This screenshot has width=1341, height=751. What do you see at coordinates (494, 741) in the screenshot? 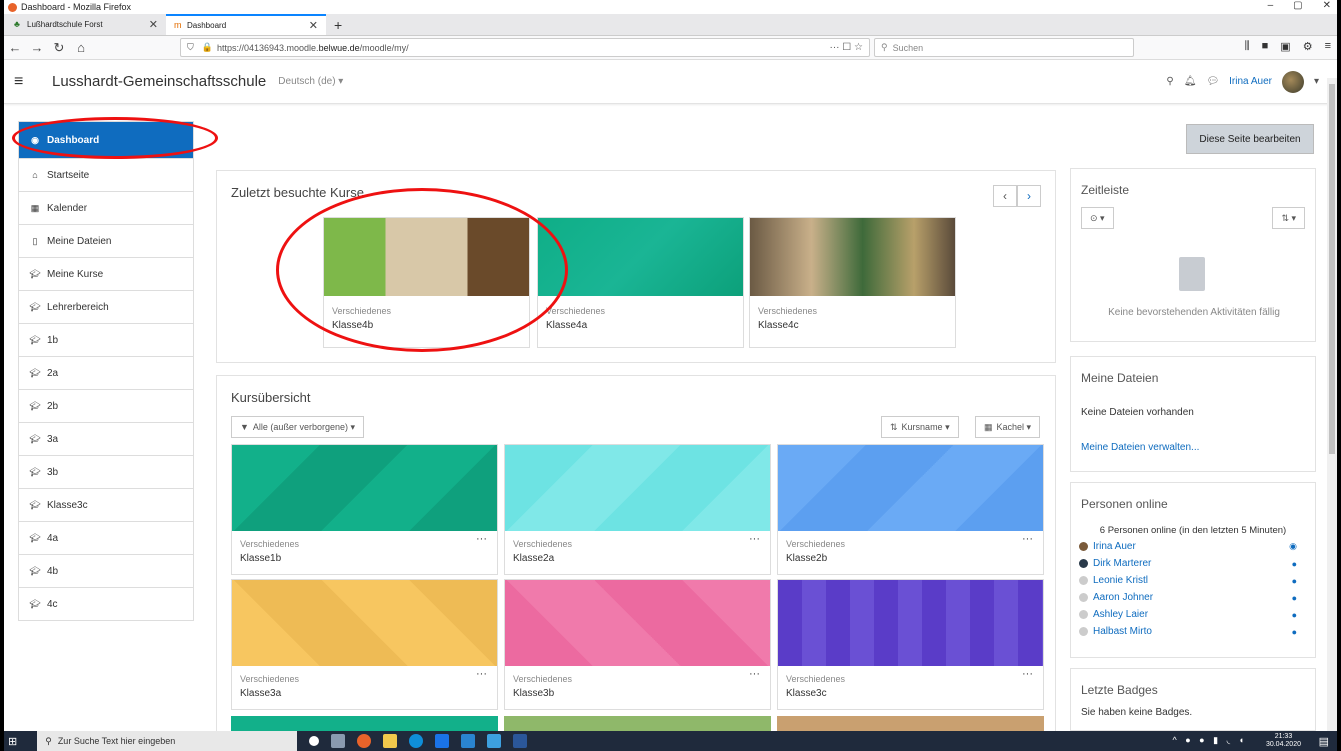
I see `explorer-icon` at bounding box center [494, 741].